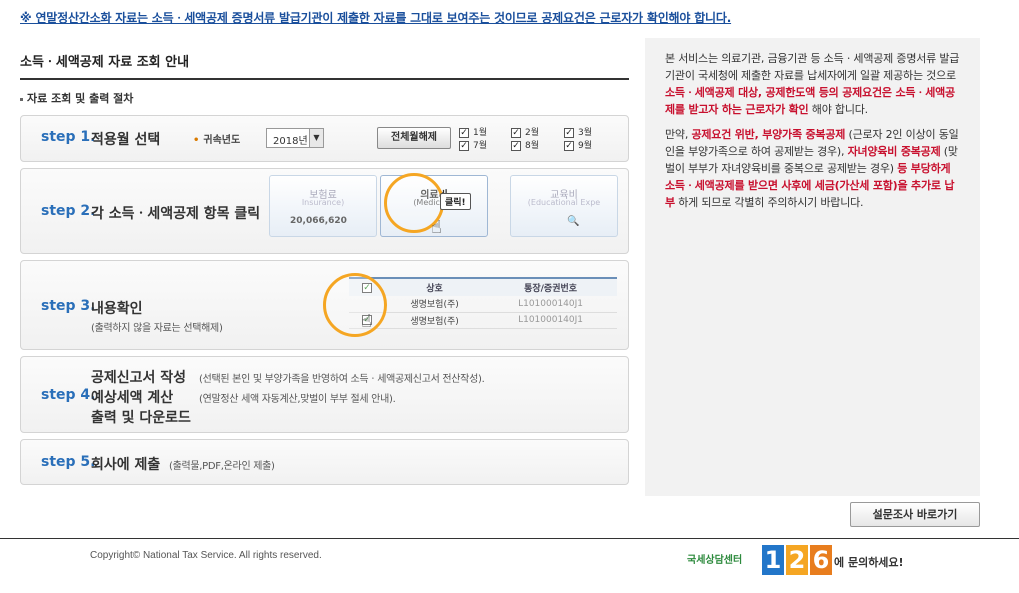 The height and width of the screenshot is (593, 1019). I want to click on click-tooltip: 클릭!, so click(455, 201).